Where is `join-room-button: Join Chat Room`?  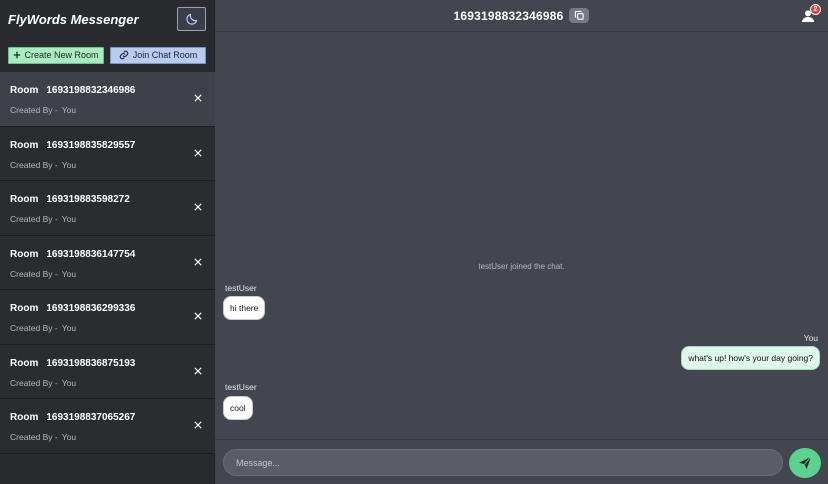
join-room-button: Join Chat Room is located at coordinates (158, 55).